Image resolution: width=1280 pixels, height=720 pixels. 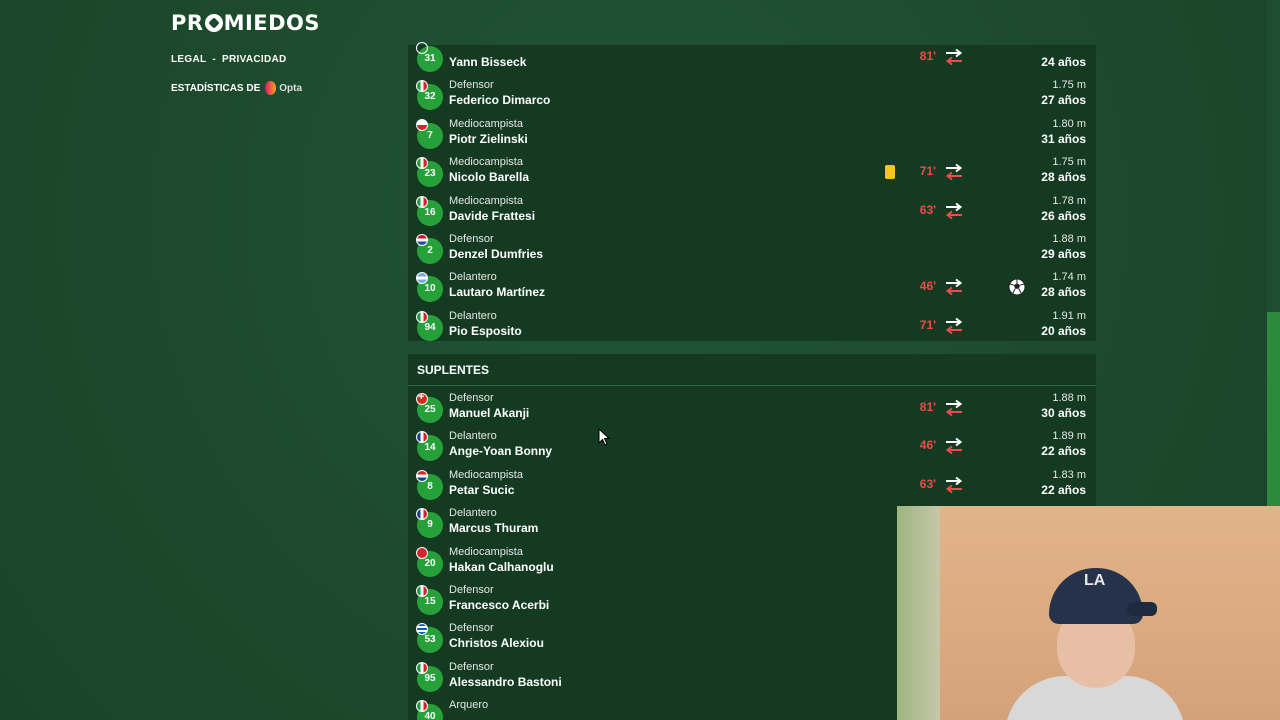 I want to click on player-name: Petar Sucic, so click(x=481, y=490).